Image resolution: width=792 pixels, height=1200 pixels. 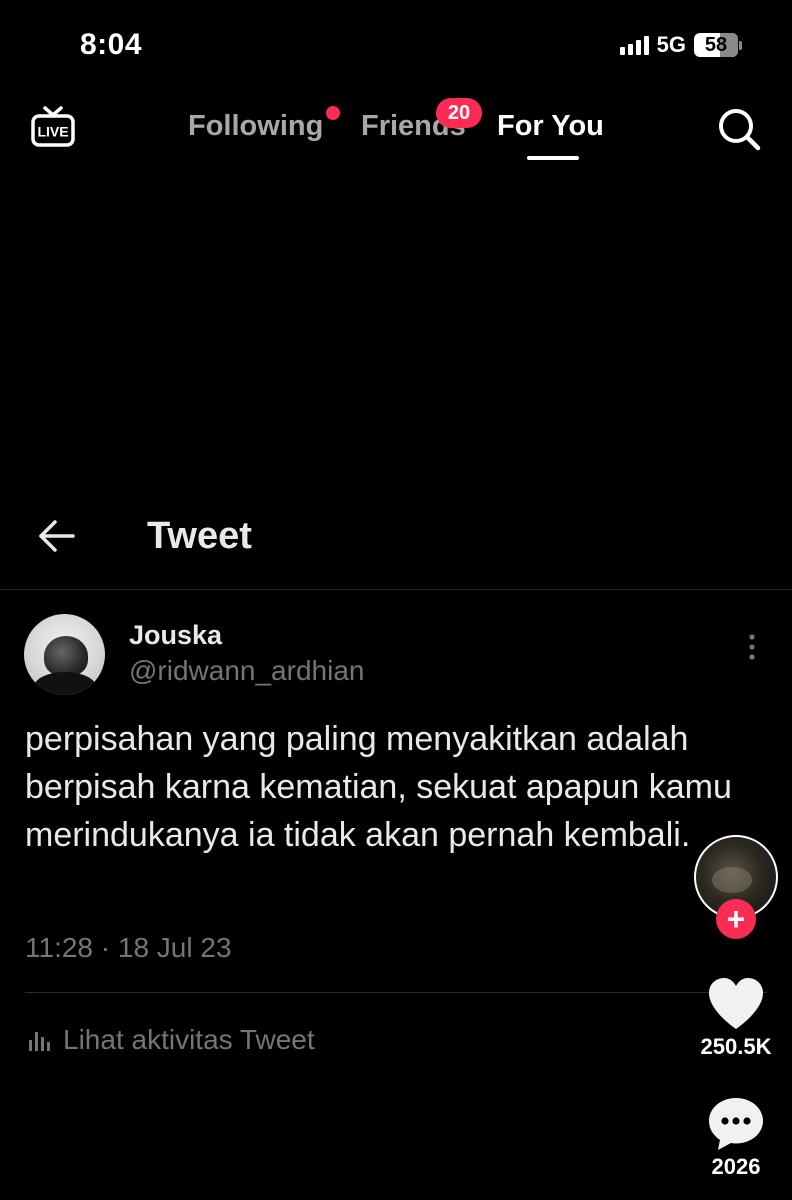 What do you see at coordinates (39, 1041) in the screenshot?
I see `bar-chart-icon` at bounding box center [39, 1041].